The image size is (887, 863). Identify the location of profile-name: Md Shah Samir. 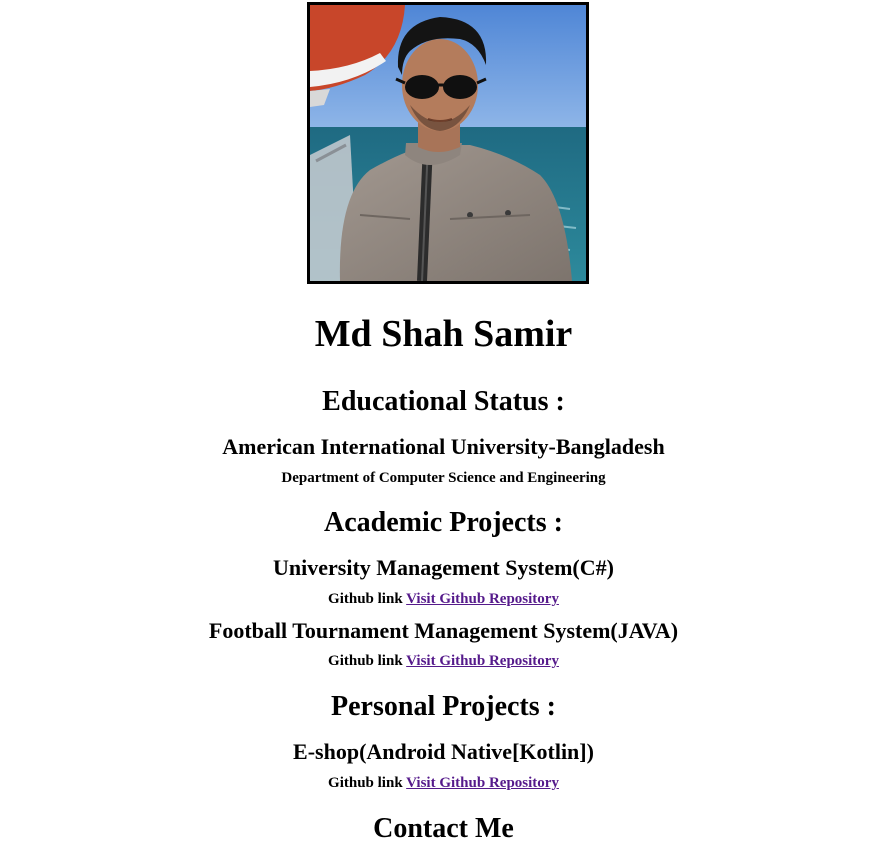
(443, 334).